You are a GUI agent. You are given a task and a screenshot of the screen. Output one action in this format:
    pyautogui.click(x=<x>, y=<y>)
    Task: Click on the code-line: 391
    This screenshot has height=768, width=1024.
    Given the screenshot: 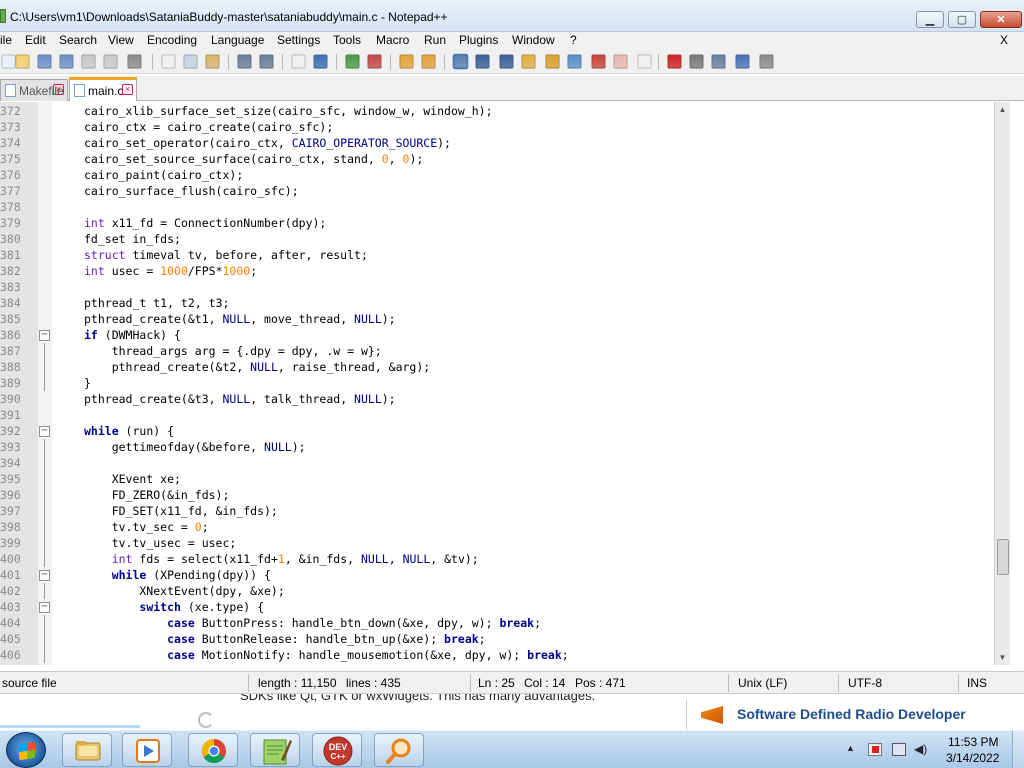 What is the action you would take?
    pyautogui.click(x=505, y=415)
    